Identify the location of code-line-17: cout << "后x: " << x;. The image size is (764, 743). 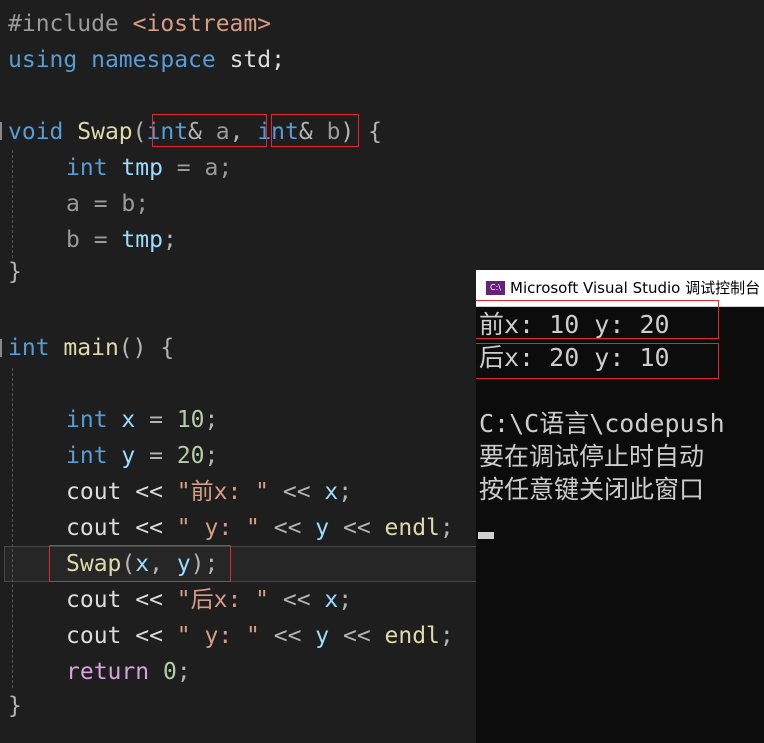
(209, 600).